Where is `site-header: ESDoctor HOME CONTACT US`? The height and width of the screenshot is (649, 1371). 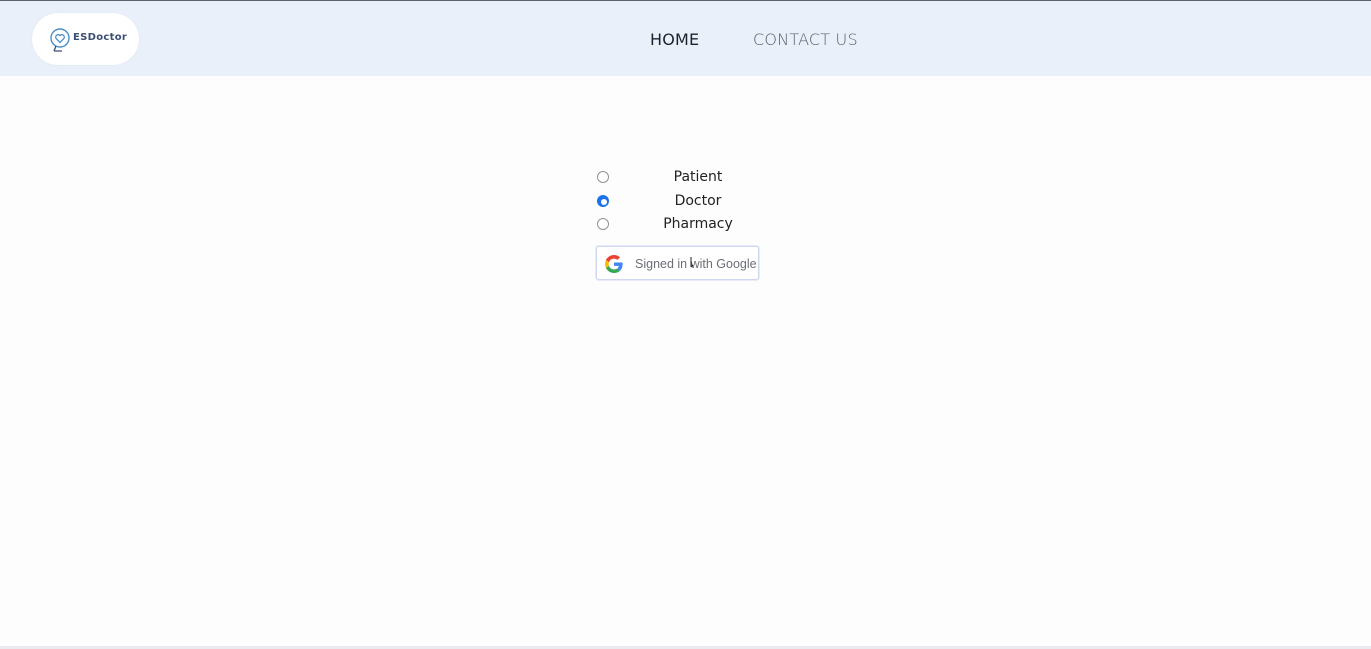
site-header: ESDoctor HOME CONTACT US is located at coordinates (685, 38).